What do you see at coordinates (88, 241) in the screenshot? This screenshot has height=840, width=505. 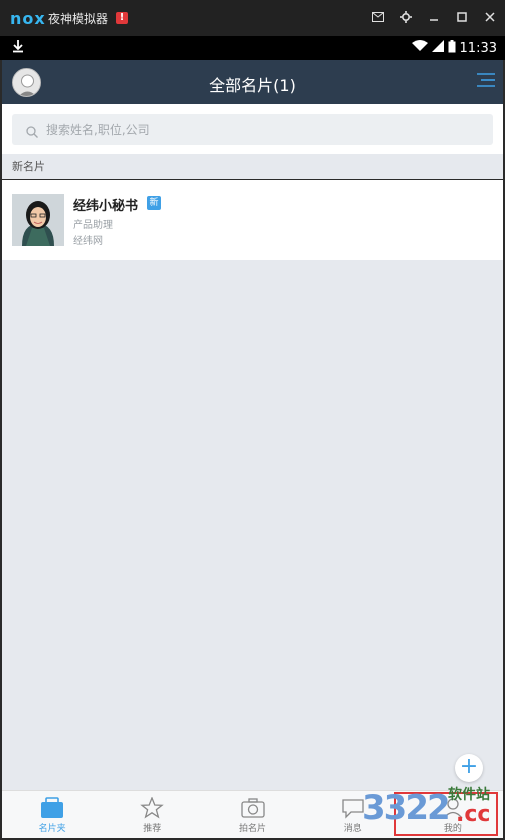 I see `card-company: 经纬网` at bounding box center [88, 241].